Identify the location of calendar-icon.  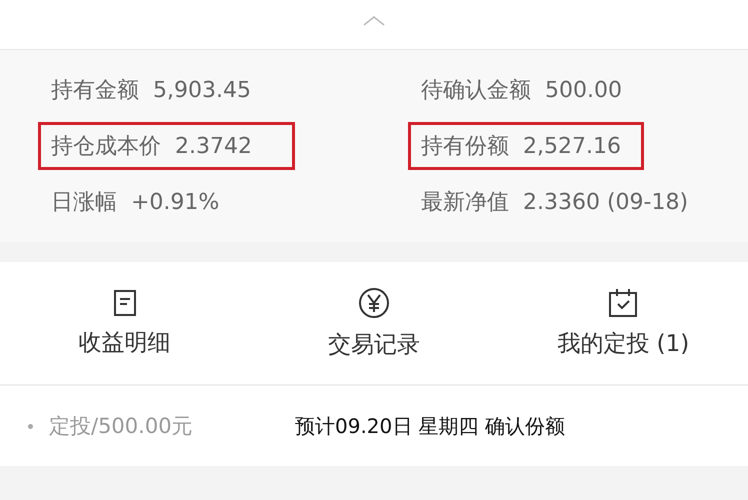
(623, 303).